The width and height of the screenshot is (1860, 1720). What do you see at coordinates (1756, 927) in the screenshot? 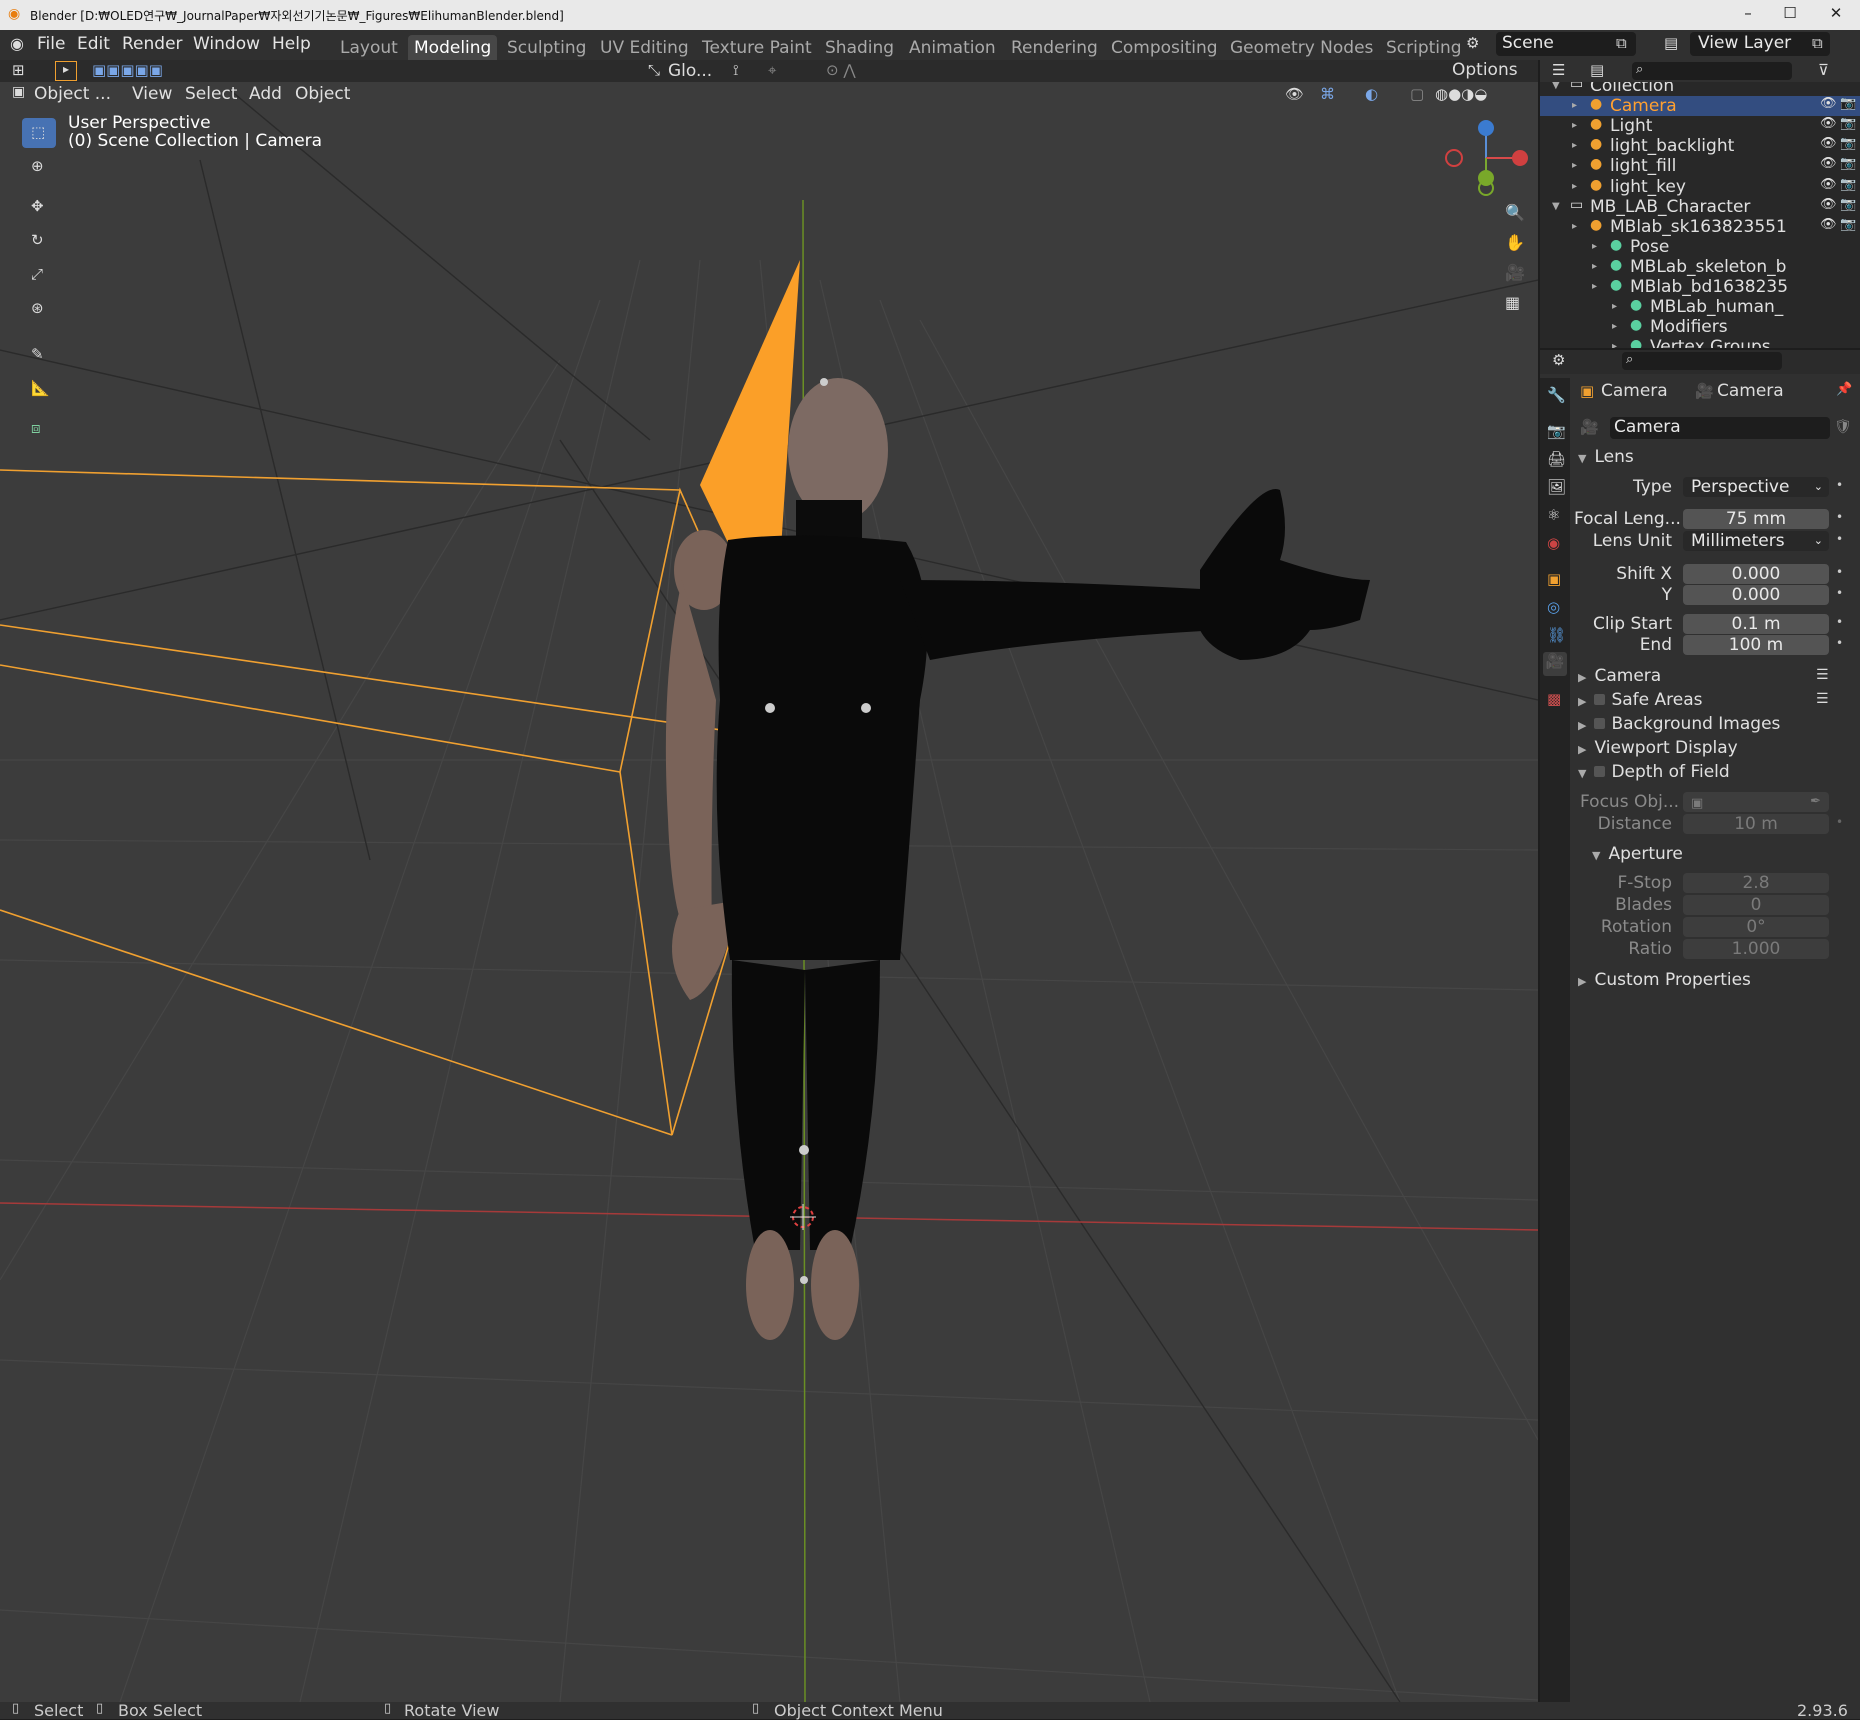
I see `rotation-field: 0°` at bounding box center [1756, 927].